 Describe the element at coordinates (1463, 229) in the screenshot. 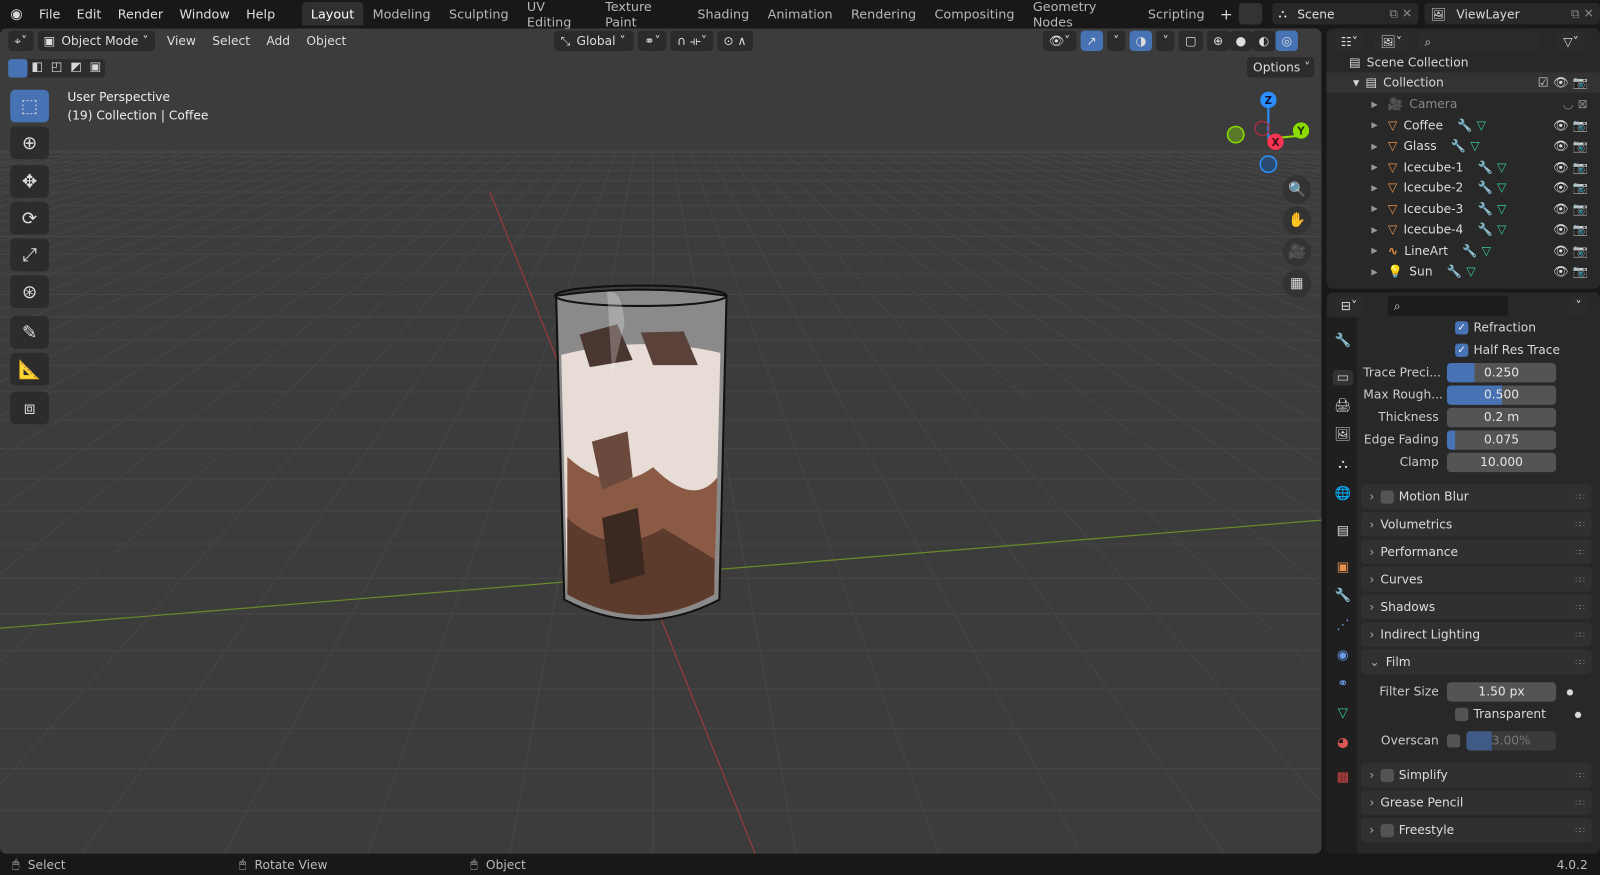

I see `outliner-item: ▶ ▽ Icecube-4 🔧 ▽ 👁📷` at that location.